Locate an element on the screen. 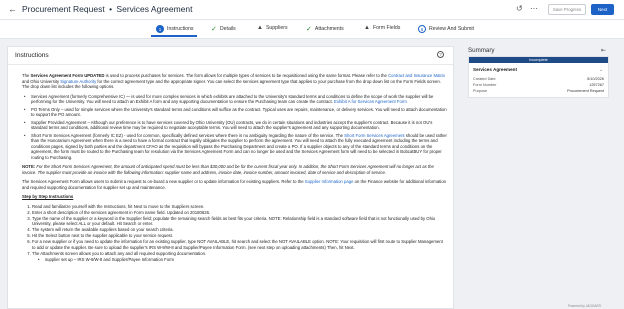 The width and height of the screenshot is (624, 309). tab-label: Details is located at coordinates (227, 29).